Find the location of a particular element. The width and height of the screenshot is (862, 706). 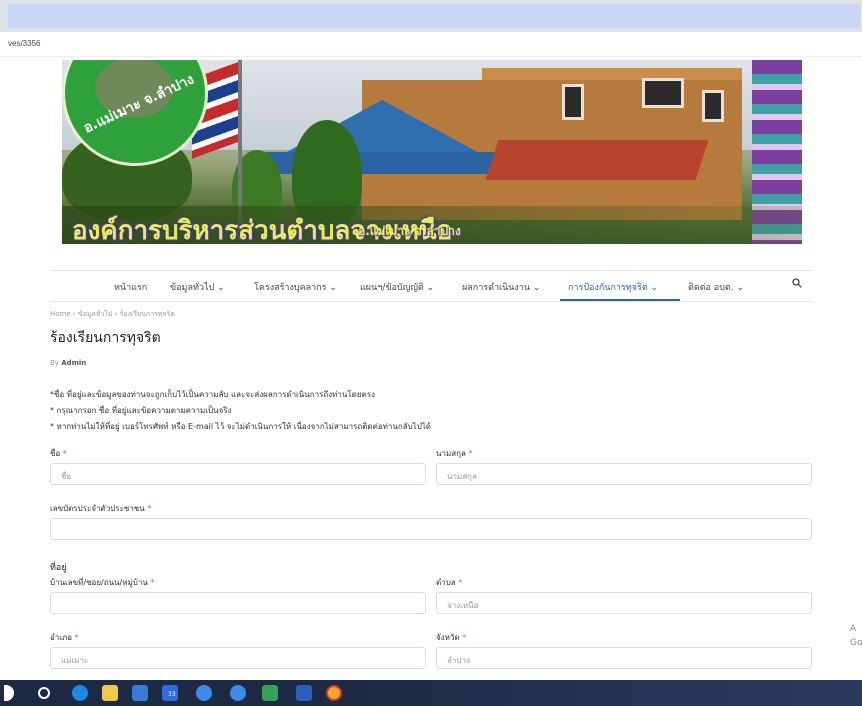

house-field is located at coordinates (238, 603).